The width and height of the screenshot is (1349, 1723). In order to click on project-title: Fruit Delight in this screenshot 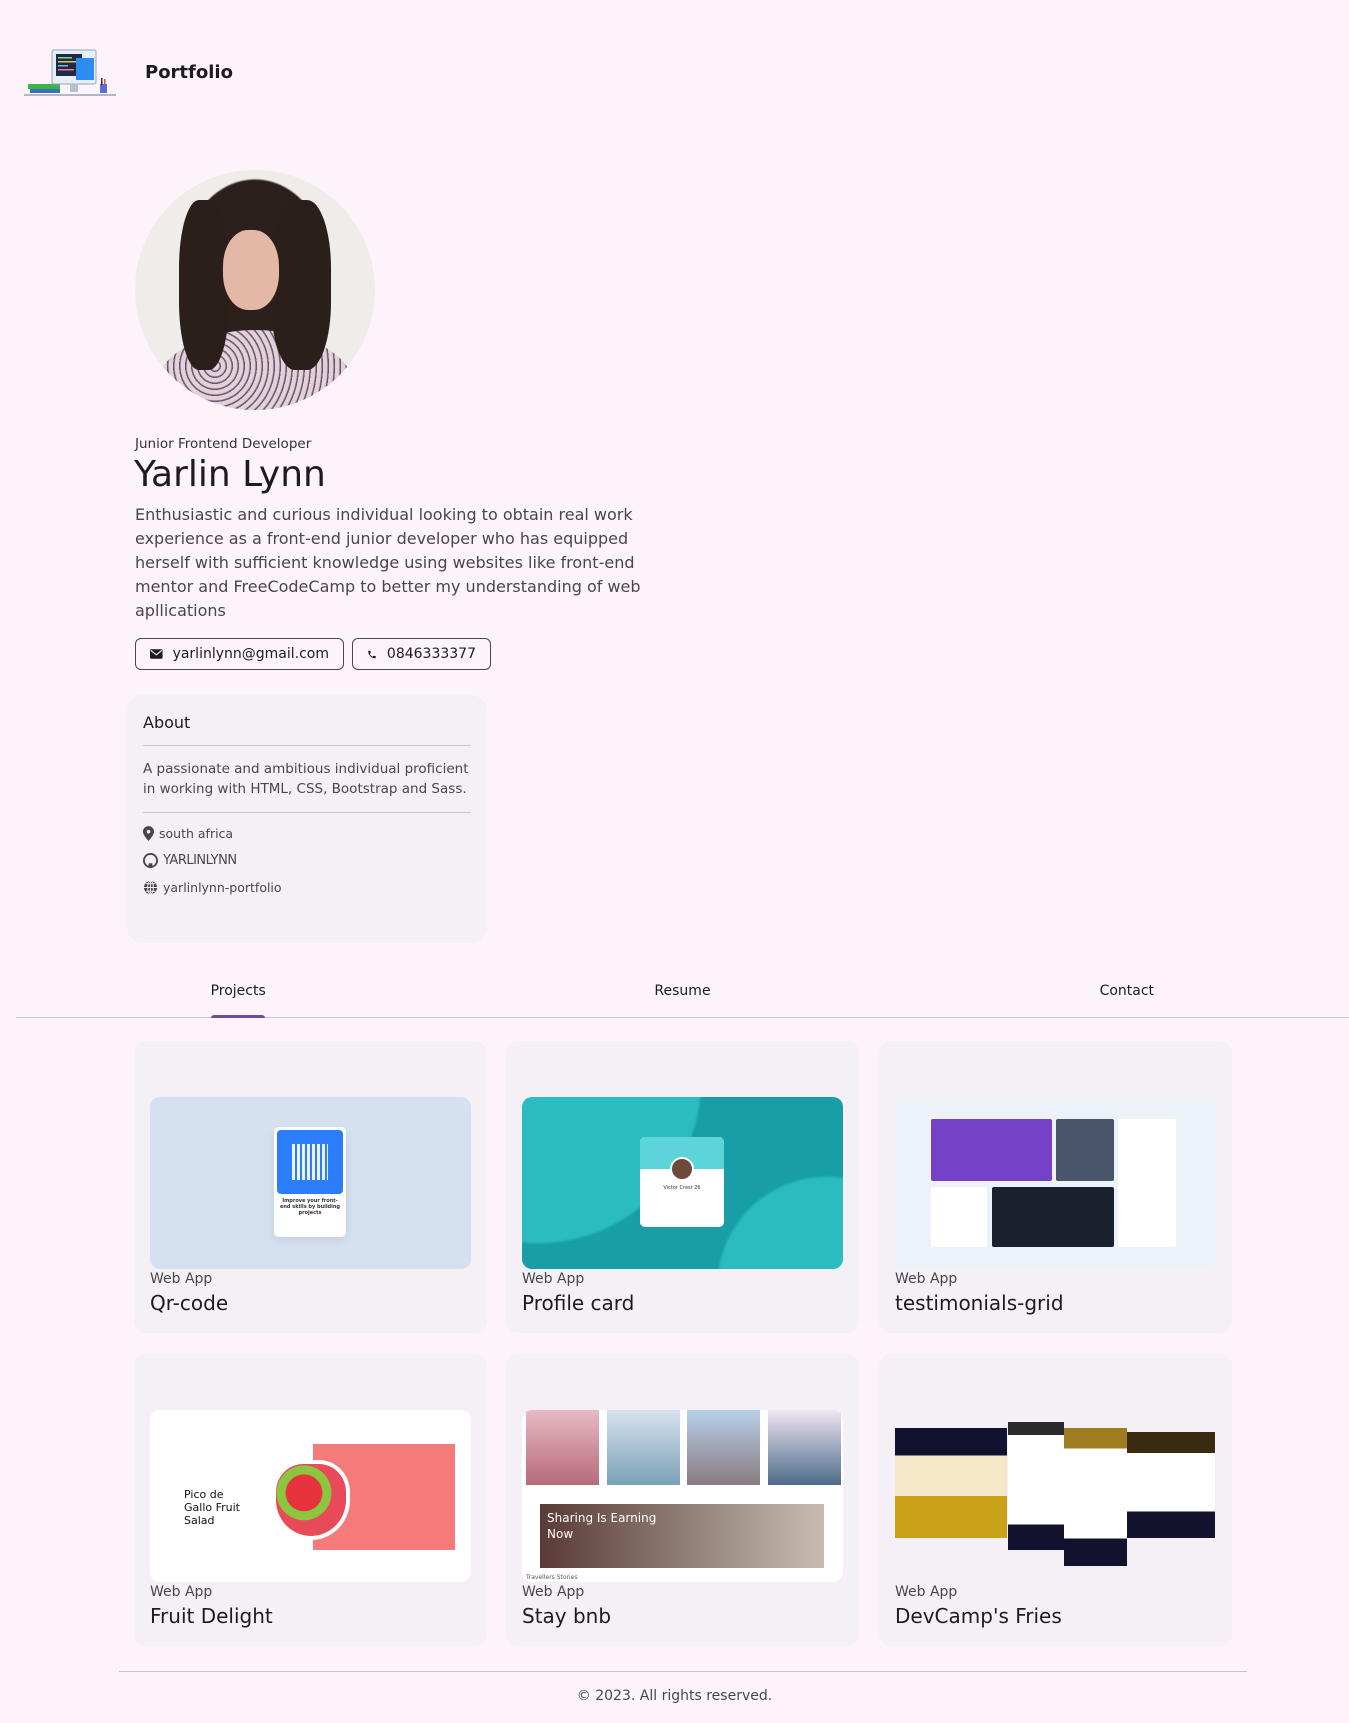, I will do `click(211, 1616)`.